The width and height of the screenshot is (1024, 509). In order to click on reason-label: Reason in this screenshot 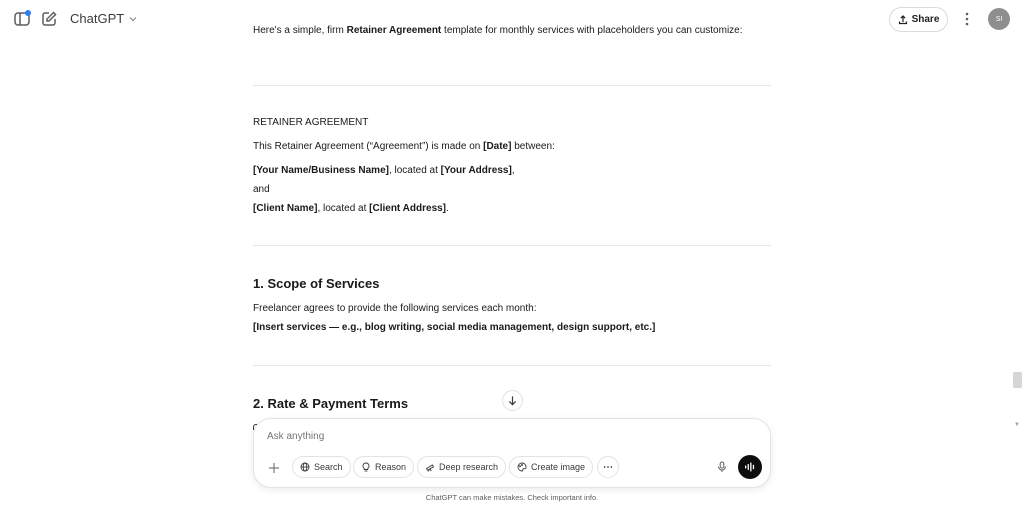, I will do `click(391, 467)`.